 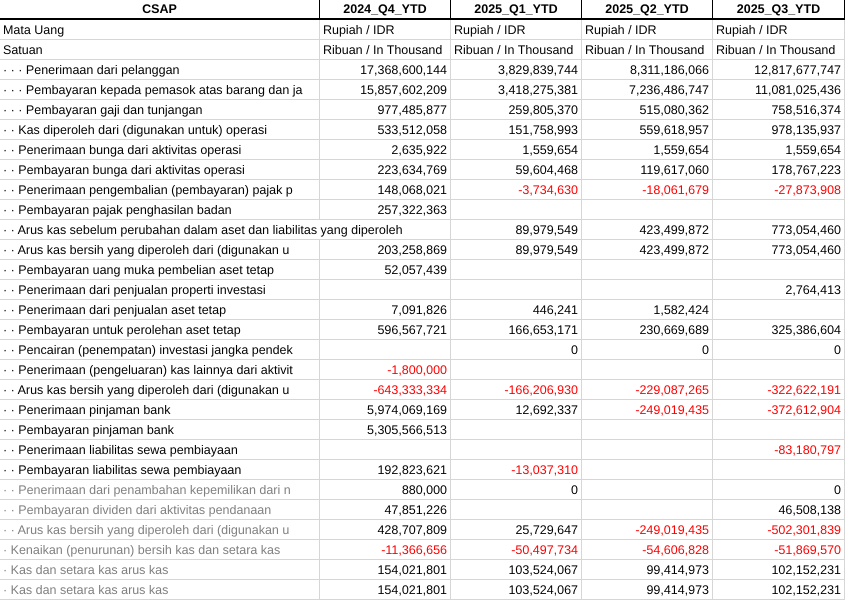 I want to click on table-cell: 25,729,647, so click(x=516, y=530).